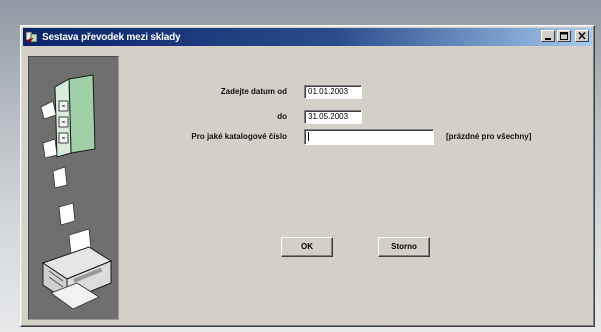  Describe the element at coordinates (369, 137) in the screenshot. I see `catalog-number-input` at that location.